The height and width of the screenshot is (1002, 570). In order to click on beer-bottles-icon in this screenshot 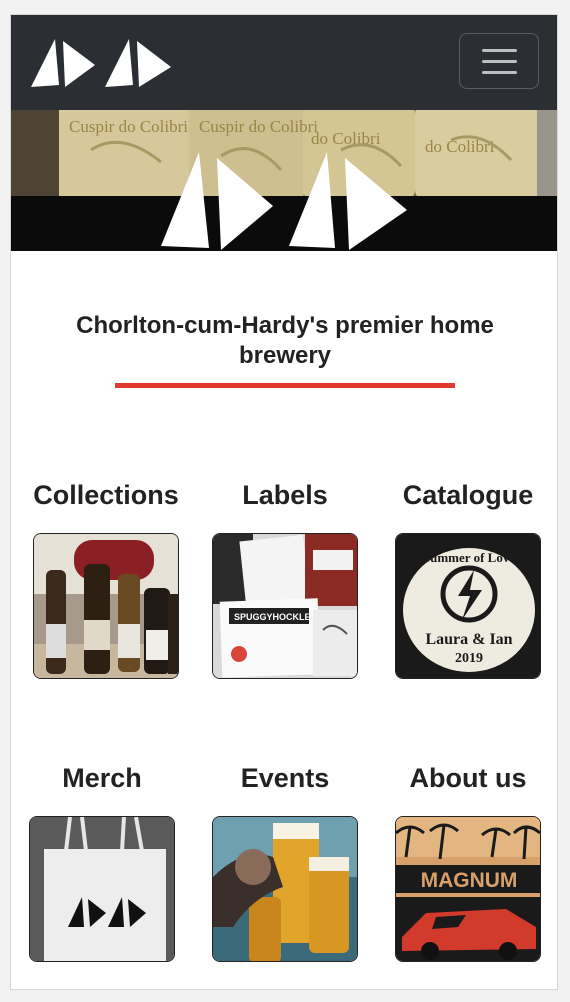, I will do `click(106, 606)`.